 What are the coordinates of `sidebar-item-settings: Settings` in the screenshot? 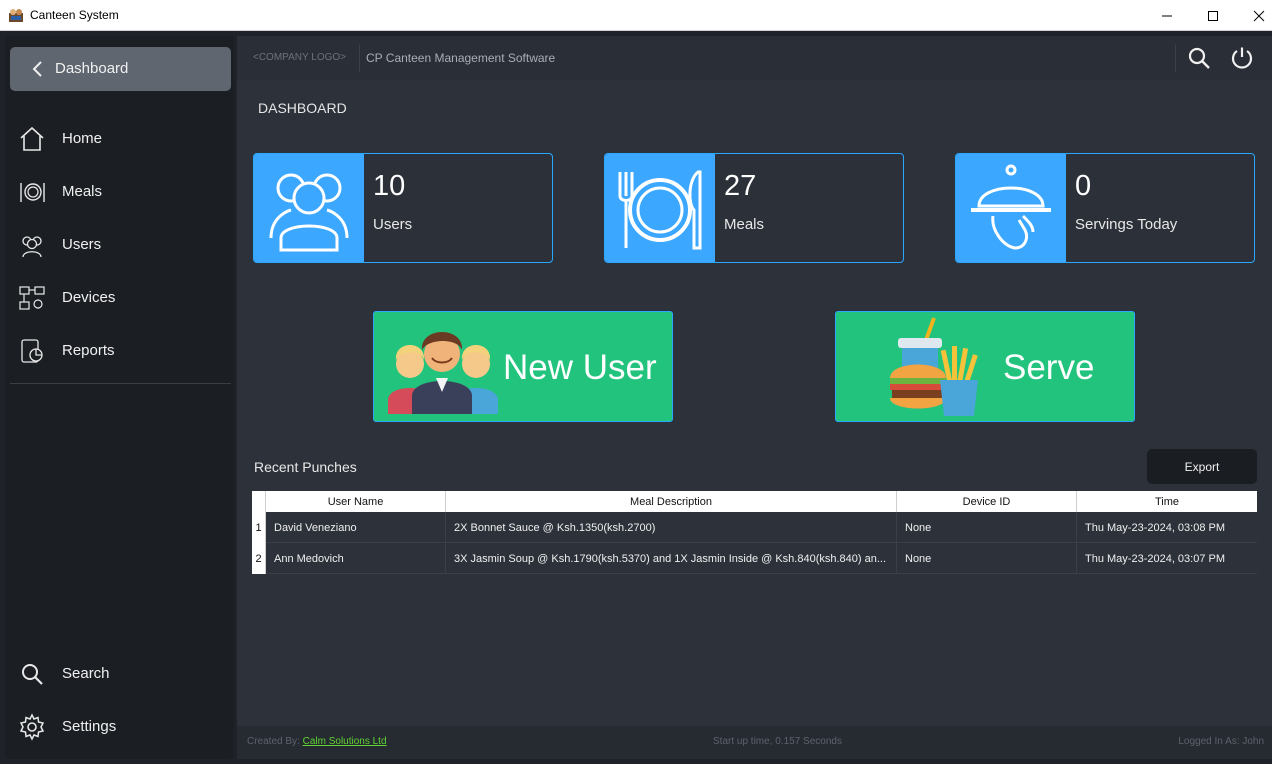 It's located at (119, 727).